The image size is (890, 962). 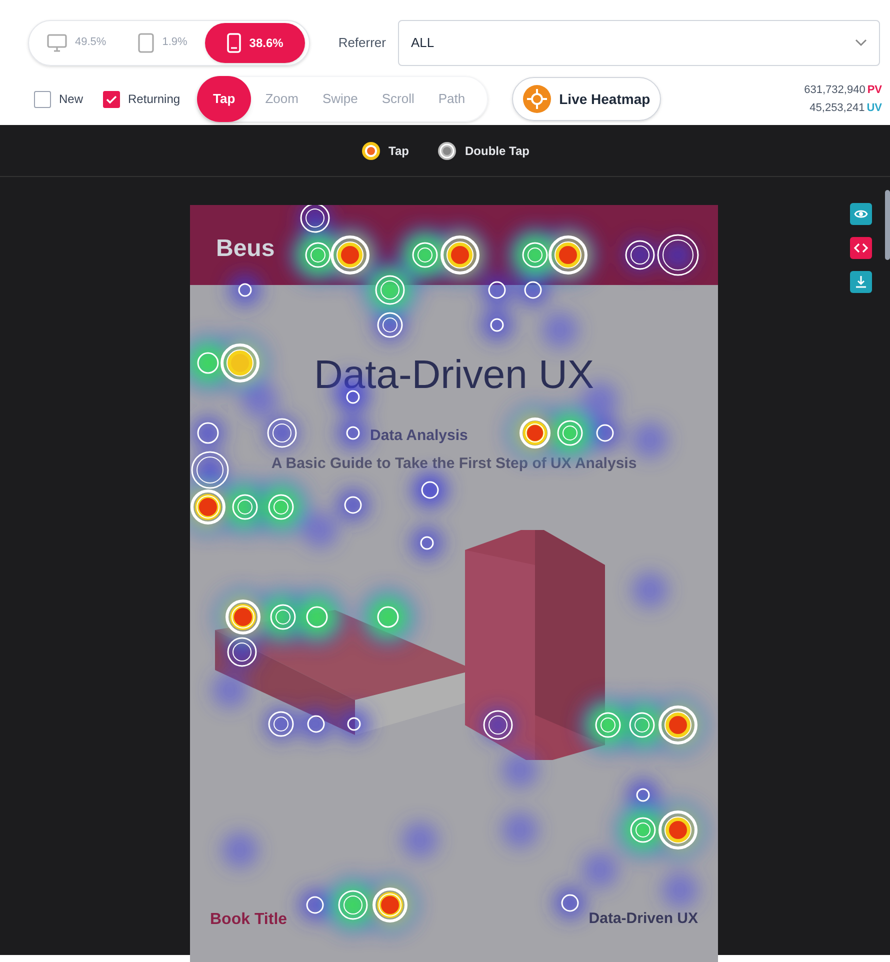 What do you see at coordinates (639, 43) in the screenshot?
I see `referrer-select: ALL` at bounding box center [639, 43].